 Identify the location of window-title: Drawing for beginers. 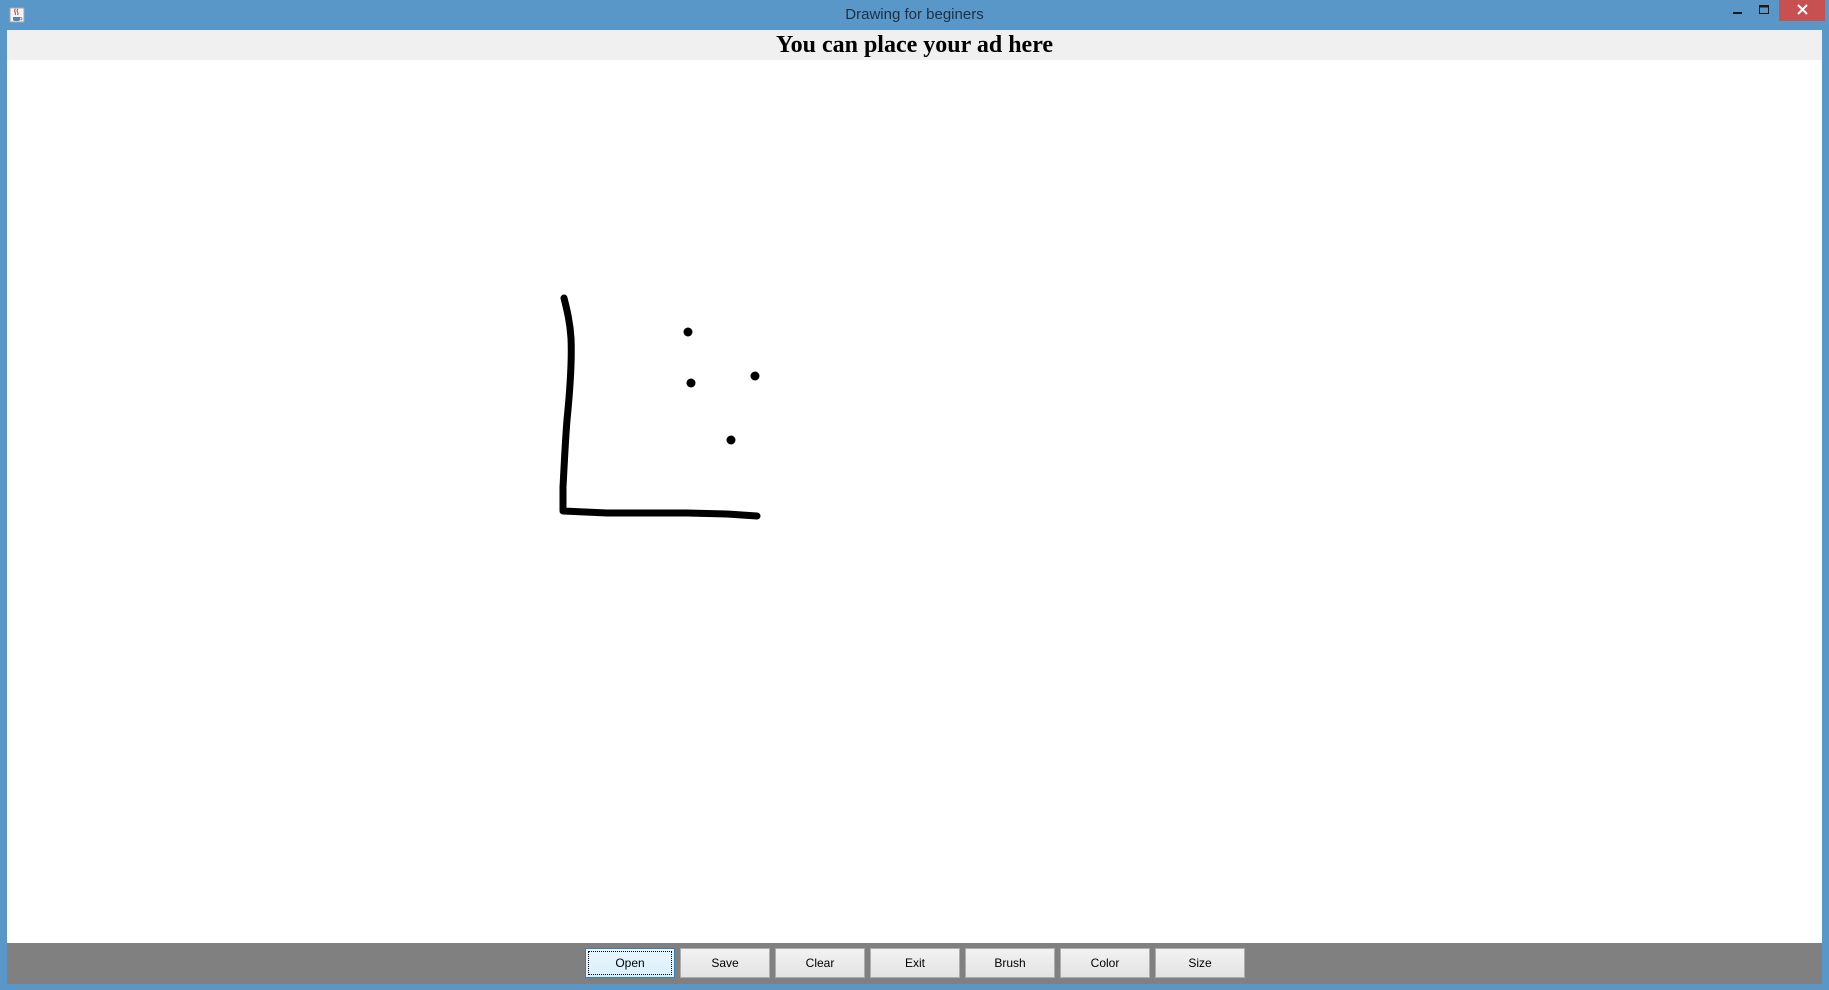
(914, 14).